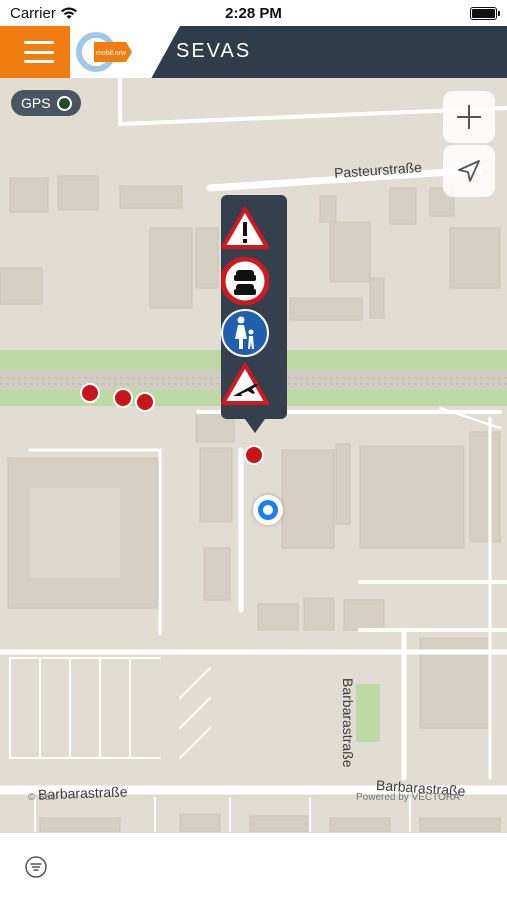 The height and width of the screenshot is (900, 507). I want to click on map-attribution-right: Powered by VECTORA, so click(408, 797).